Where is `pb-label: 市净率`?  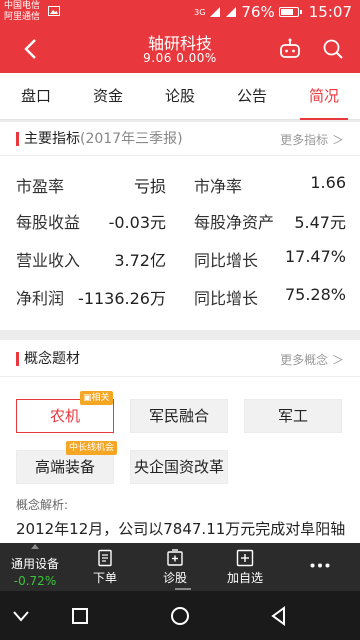 pb-label: 市净率 is located at coordinates (218, 186).